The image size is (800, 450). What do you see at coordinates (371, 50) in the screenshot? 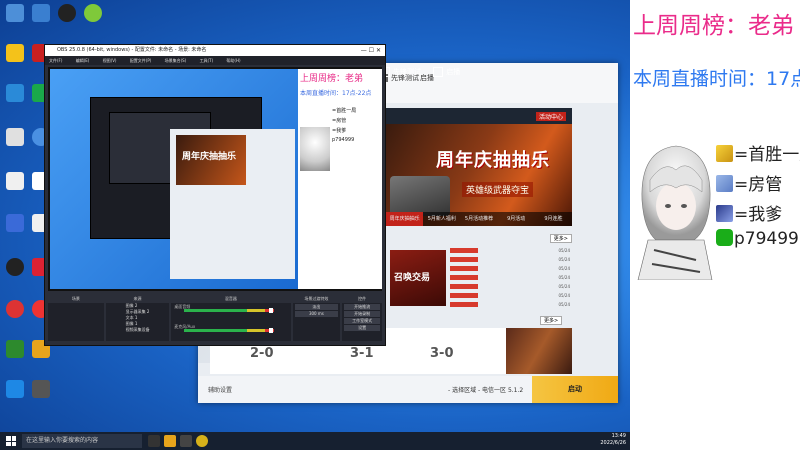
I see `window-controls: — ☐ ✕` at bounding box center [371, 50].